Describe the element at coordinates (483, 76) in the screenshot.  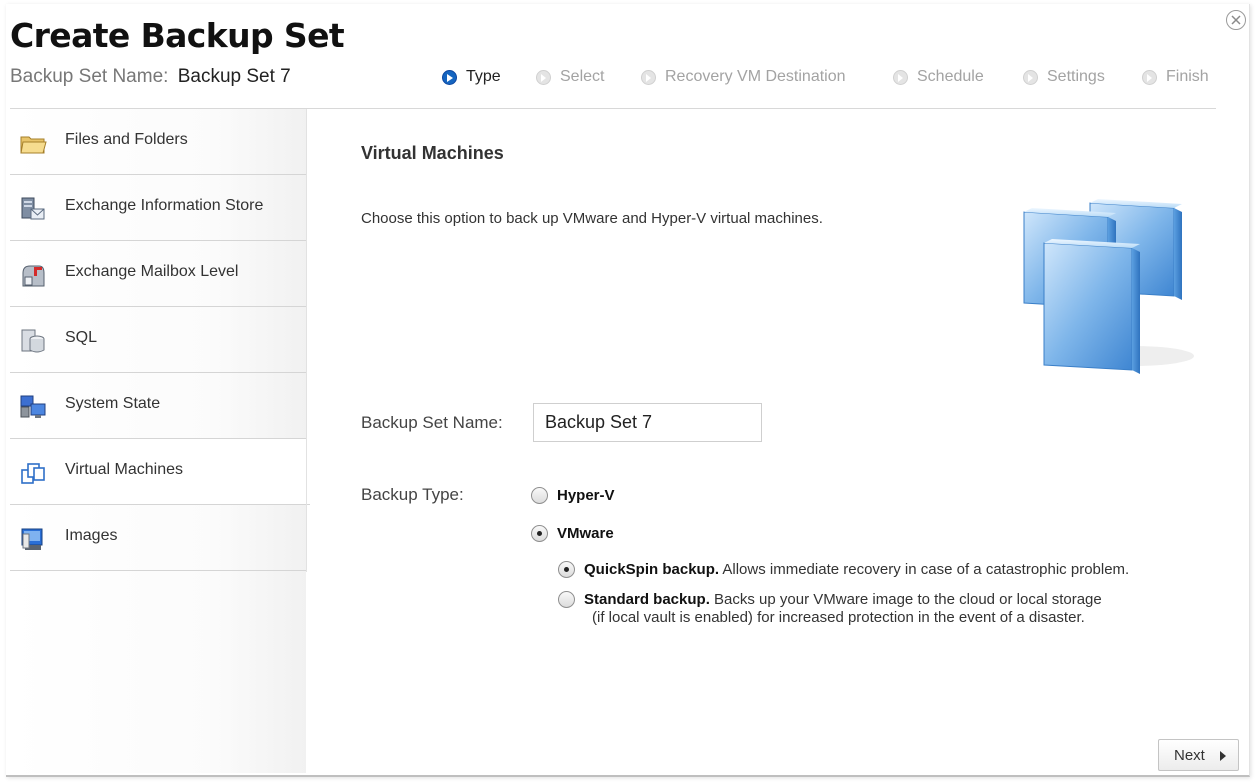
I see `step-label: Type` at that location.